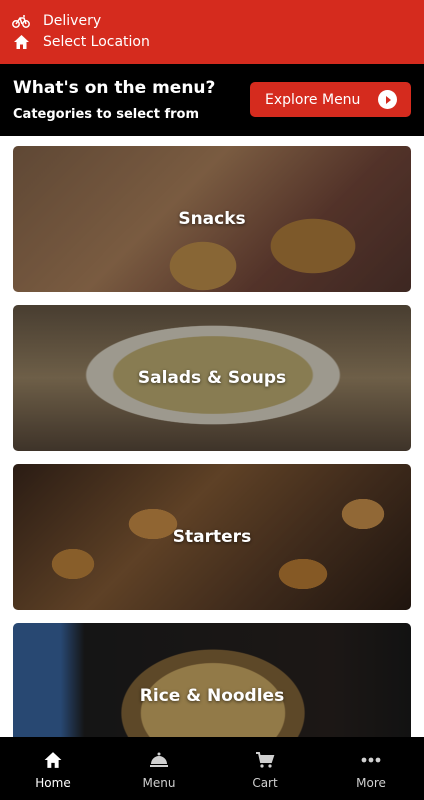  Describe the element at coordinates (53, 783) in the screenshot. I see `tab-label: Home` at that location.